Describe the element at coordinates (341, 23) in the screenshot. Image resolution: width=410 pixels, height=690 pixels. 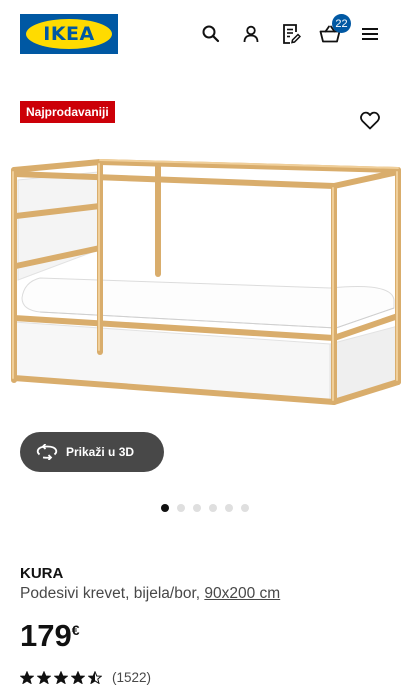
I see `cart-count-badge: 22` at that location.